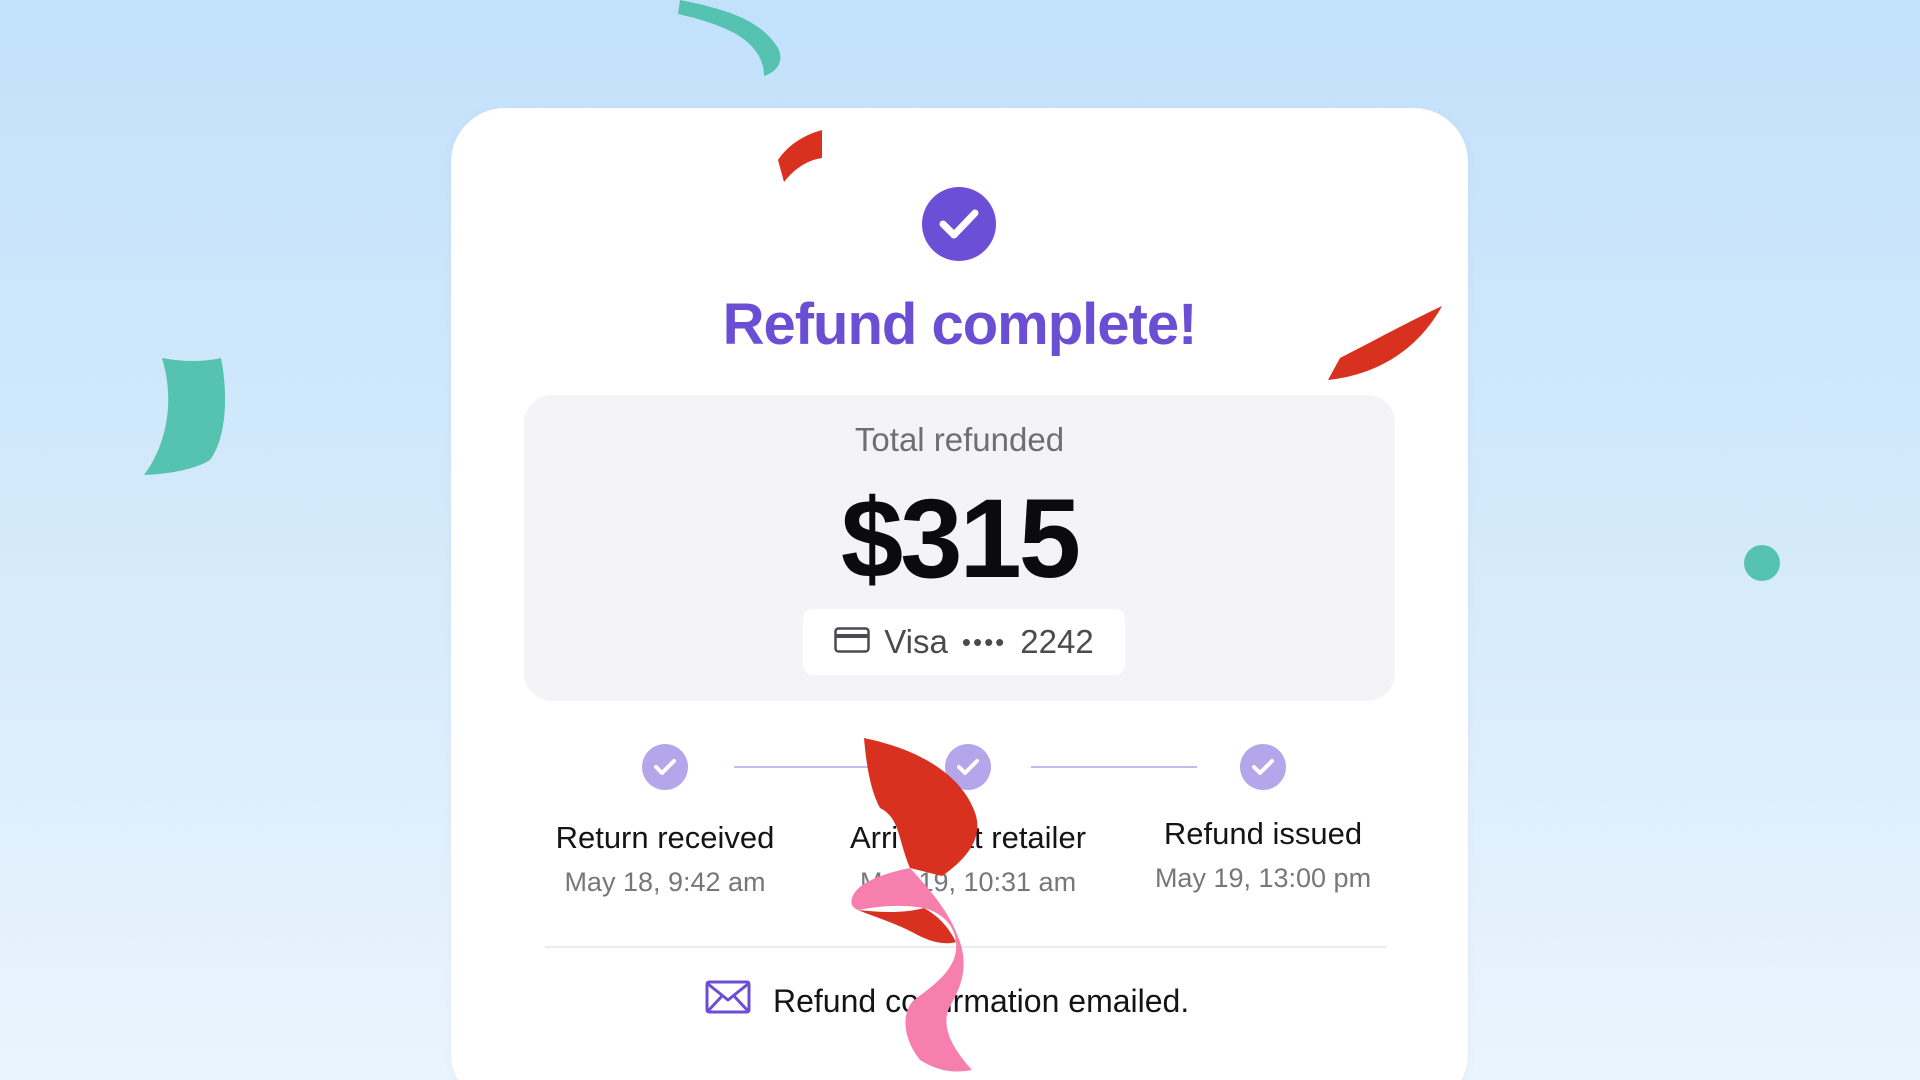 The width and height of the screenshot is (1920, 1080). Describe the element at coordinates (729, 38) in the screenshot. I see `confetti-teal-top` at that location.